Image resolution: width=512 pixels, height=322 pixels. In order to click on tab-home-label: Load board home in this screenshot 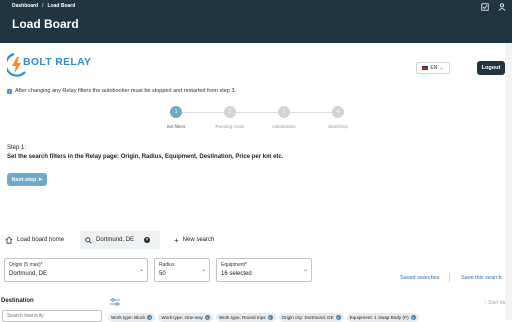, I will do `click(41, 240)`.